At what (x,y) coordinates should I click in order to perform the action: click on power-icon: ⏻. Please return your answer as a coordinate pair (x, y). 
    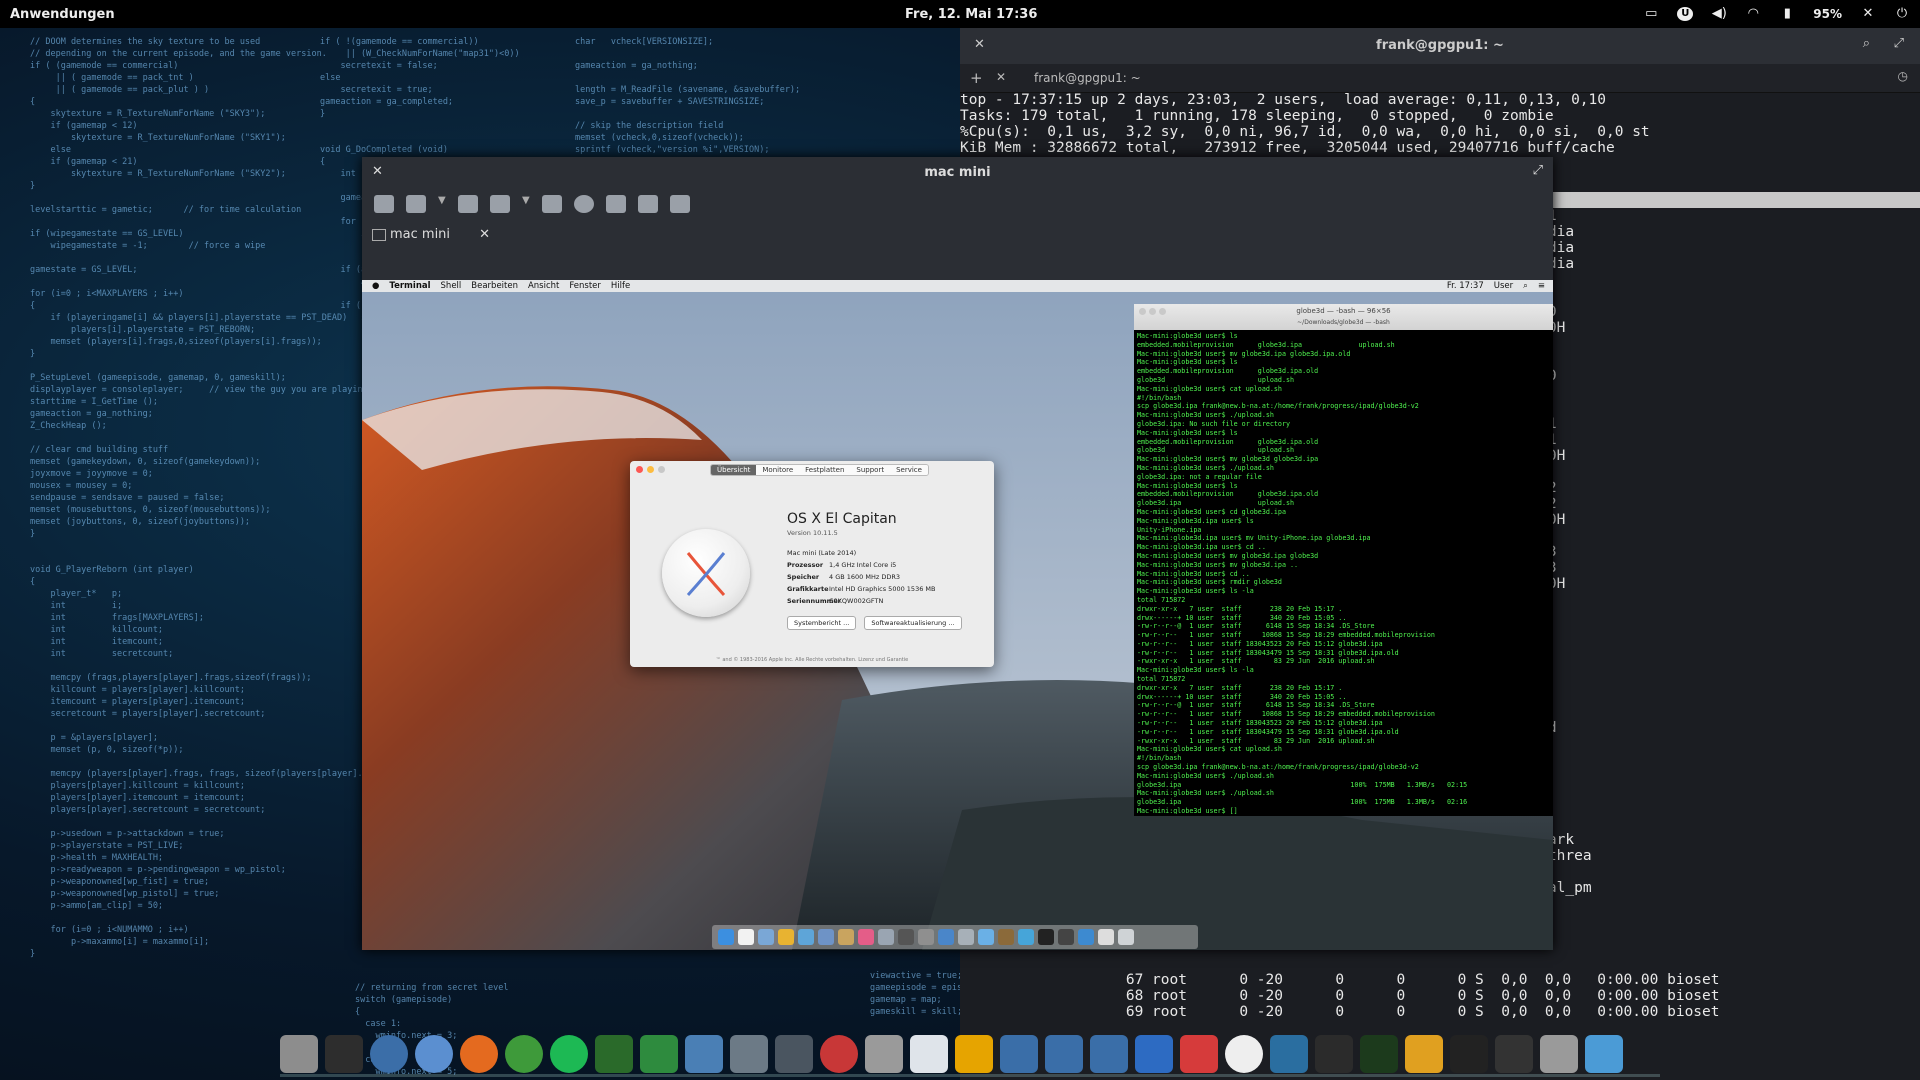
    Looking at the image, I should click on (1902, 14).